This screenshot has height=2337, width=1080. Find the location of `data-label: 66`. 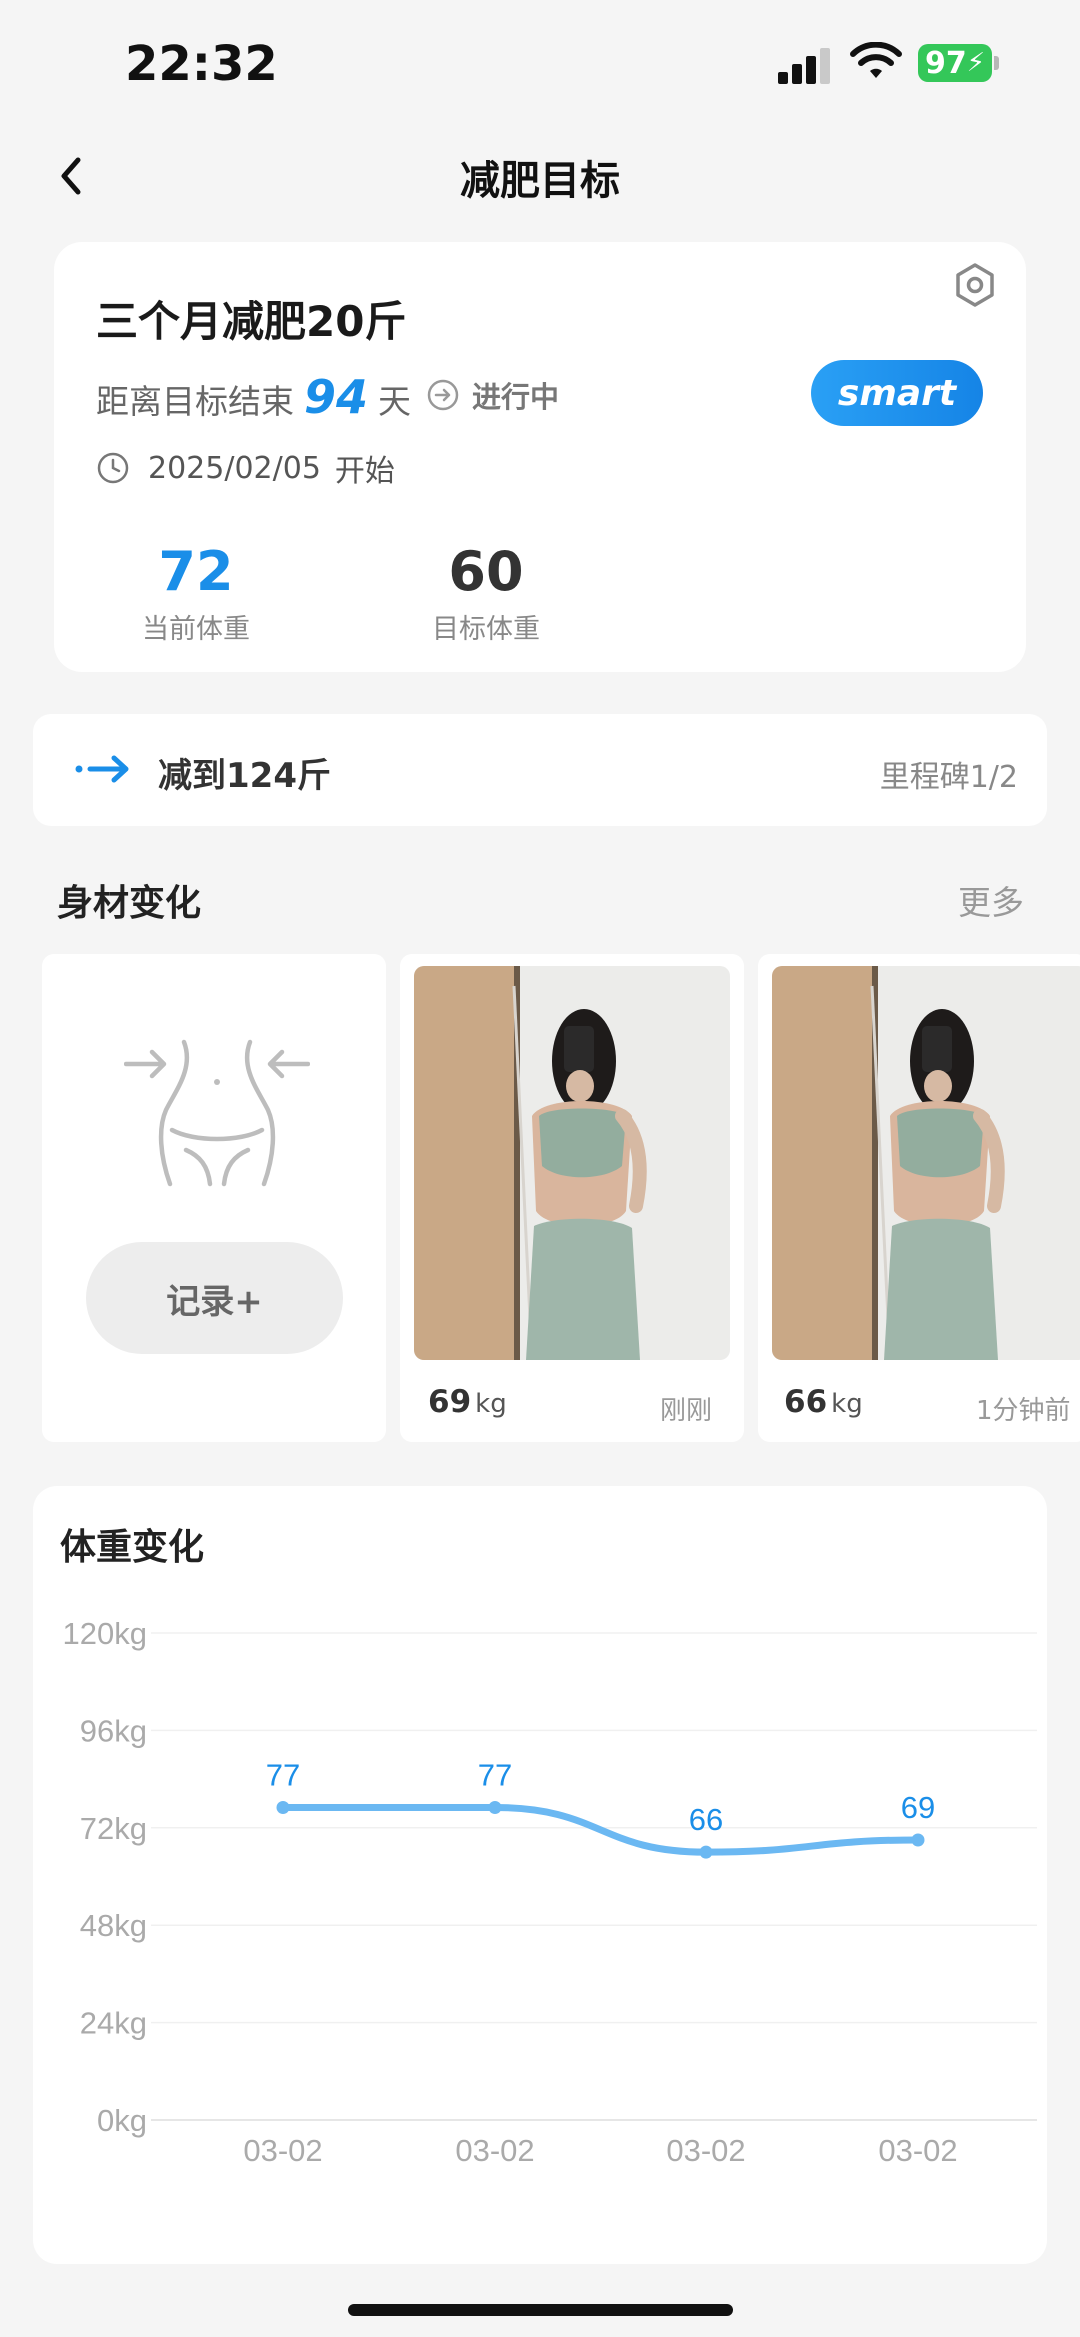

data-label: 66 is located at coordinates (706, 1819).